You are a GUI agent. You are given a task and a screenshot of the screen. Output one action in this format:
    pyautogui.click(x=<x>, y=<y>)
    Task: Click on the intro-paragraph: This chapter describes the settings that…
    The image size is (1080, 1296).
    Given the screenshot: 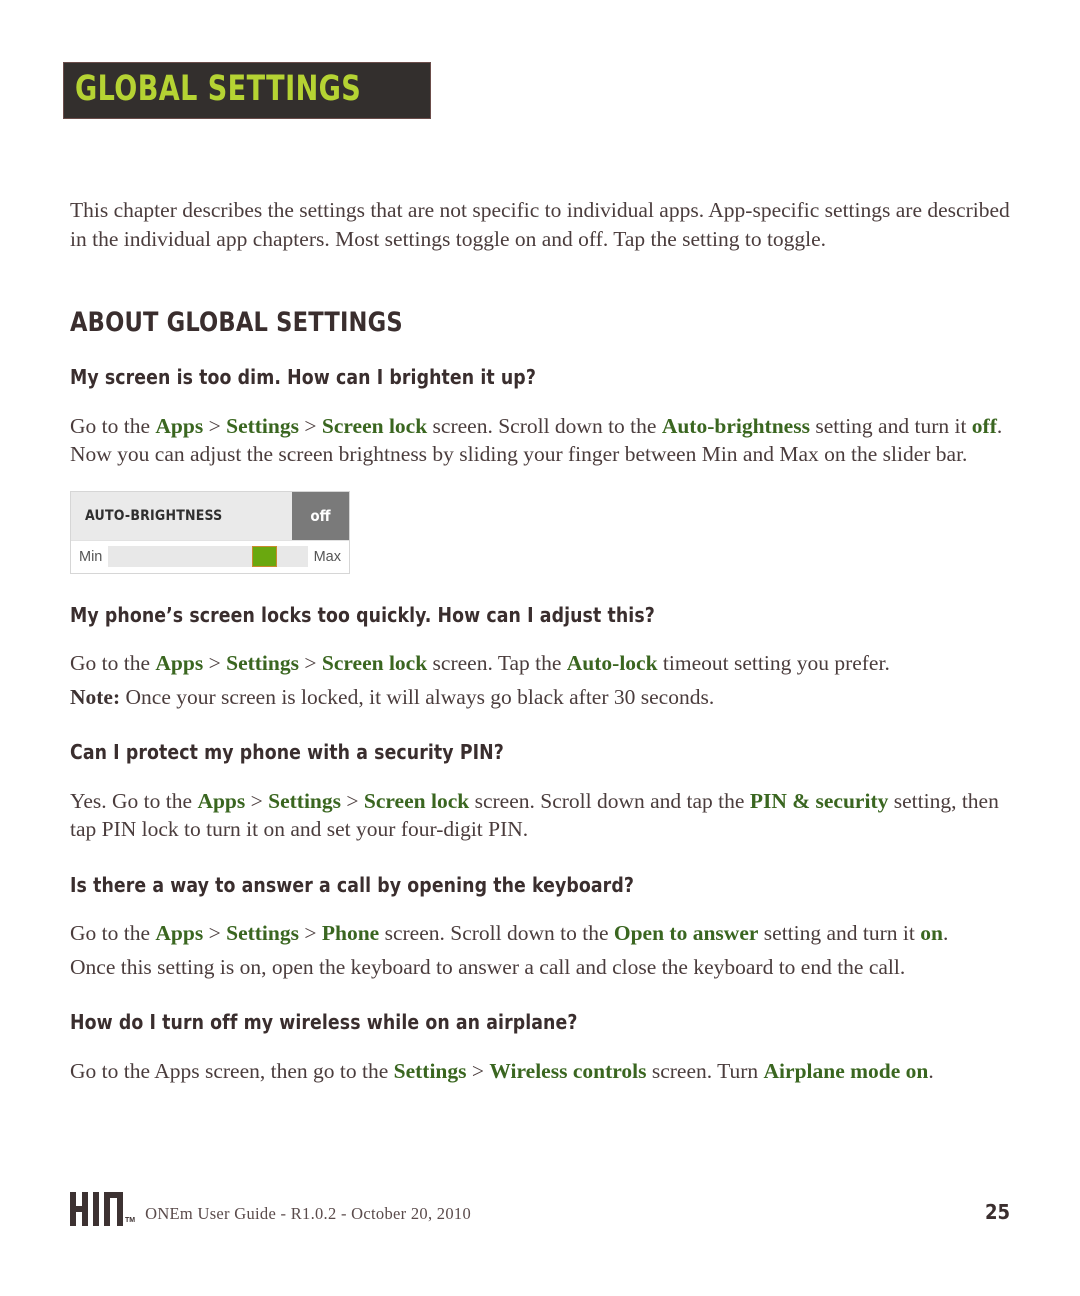 What is the action you would take?
    pyautogui.click(x=540, y=224)
    